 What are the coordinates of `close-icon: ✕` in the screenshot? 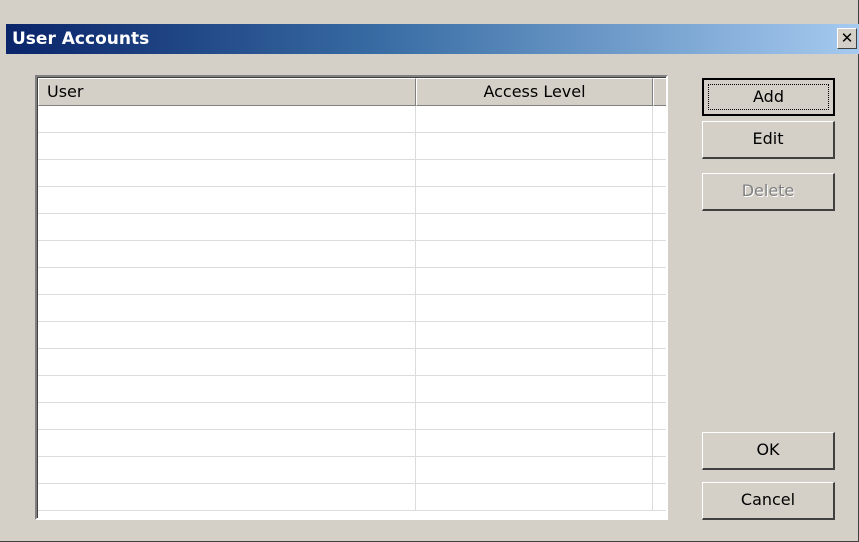 It's located at (847, 38).